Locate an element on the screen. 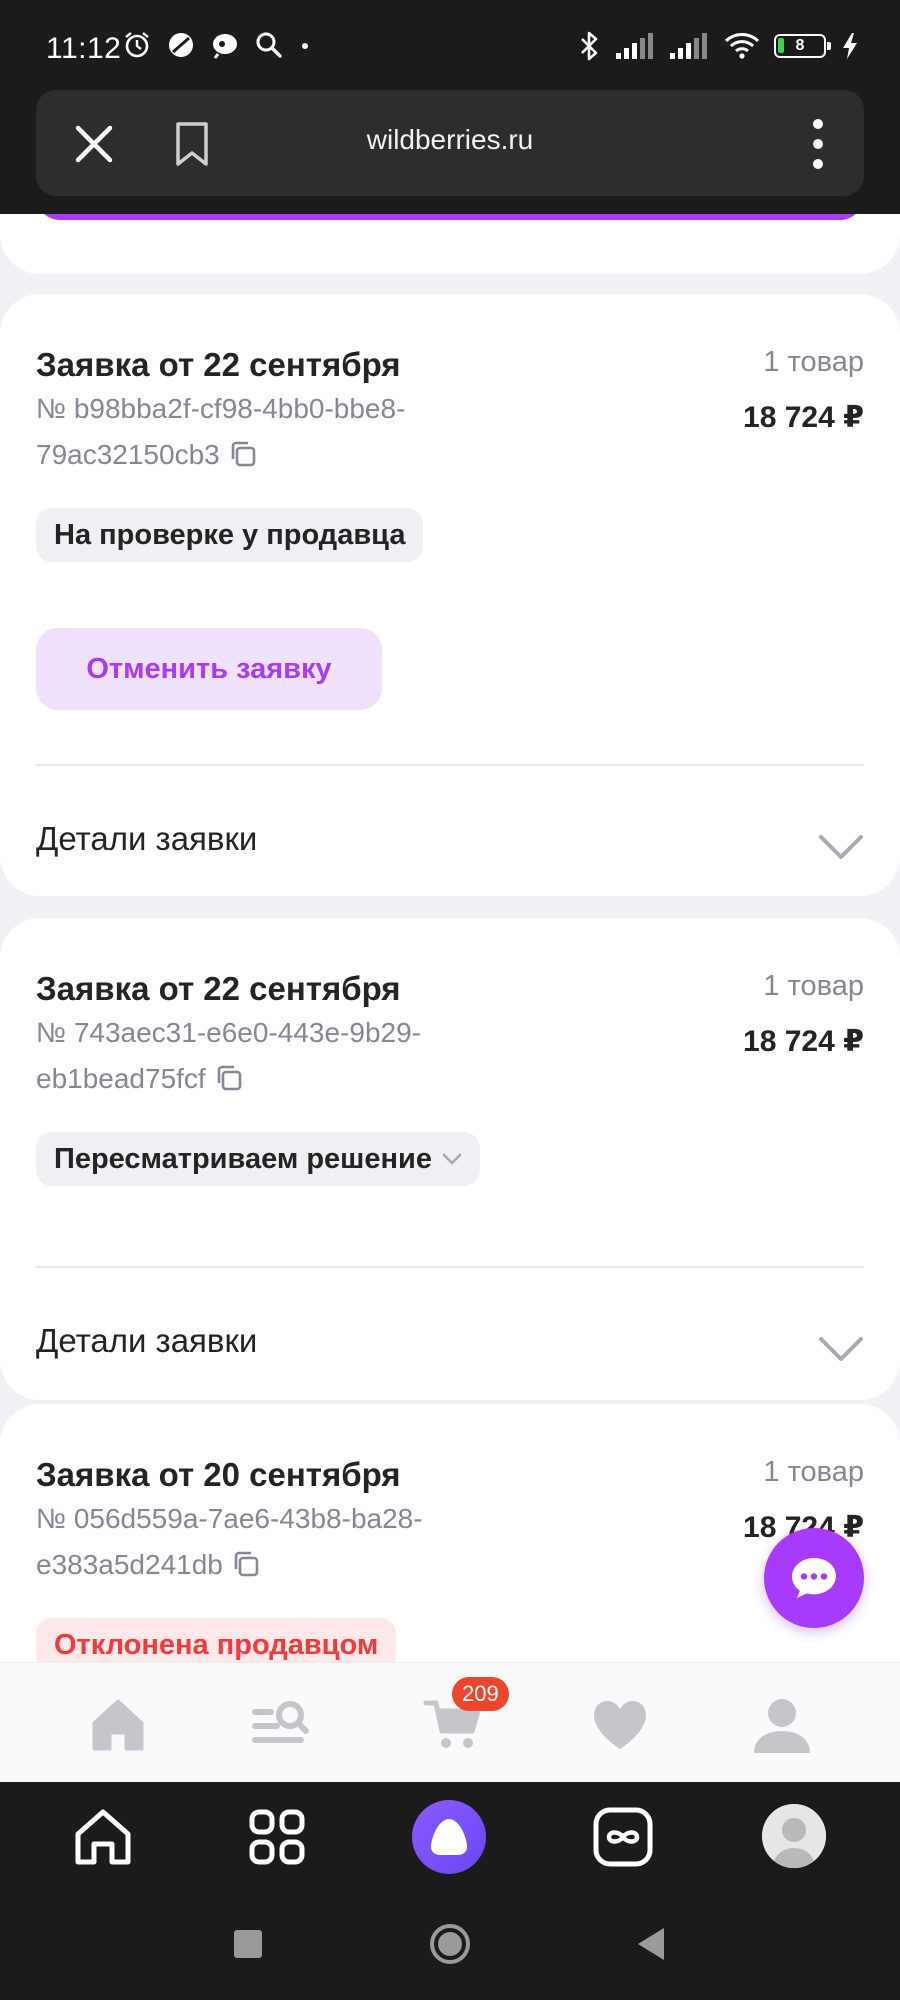 This screenshot has width=900, height=2000. cancel-request-button: Отменить заявку is located at coordinates (209, 669).